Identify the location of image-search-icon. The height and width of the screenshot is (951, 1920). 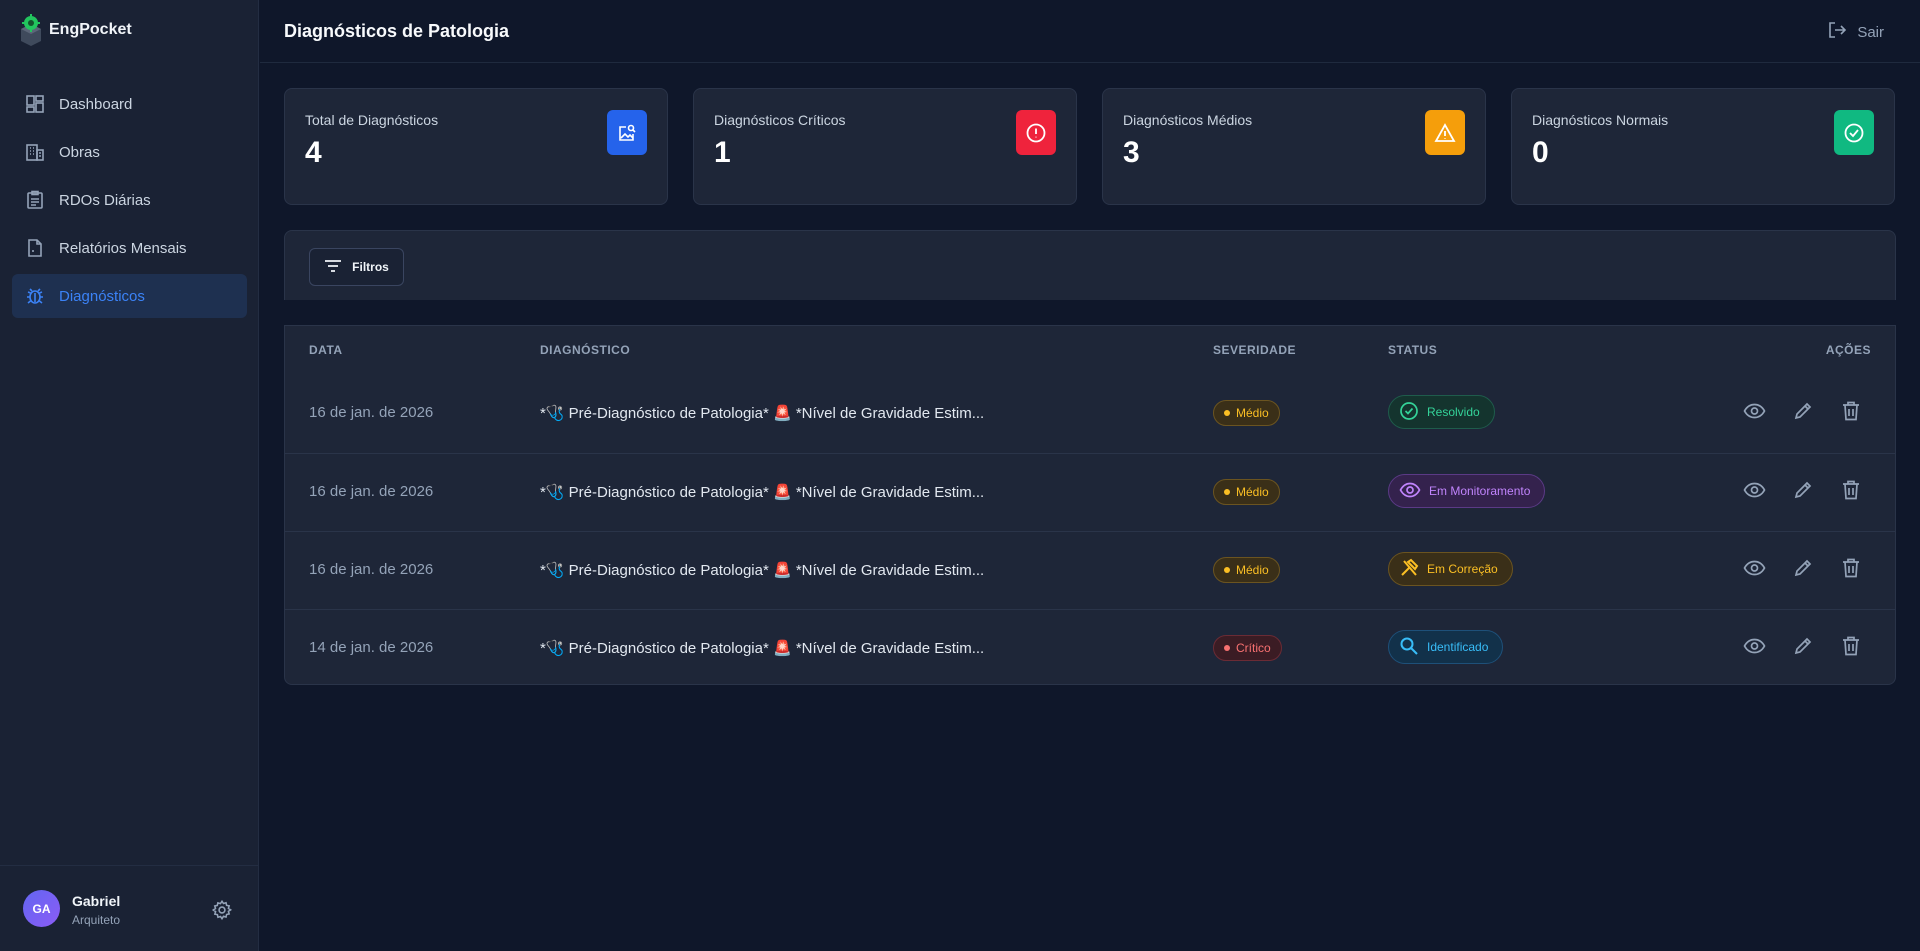
(627, 132).